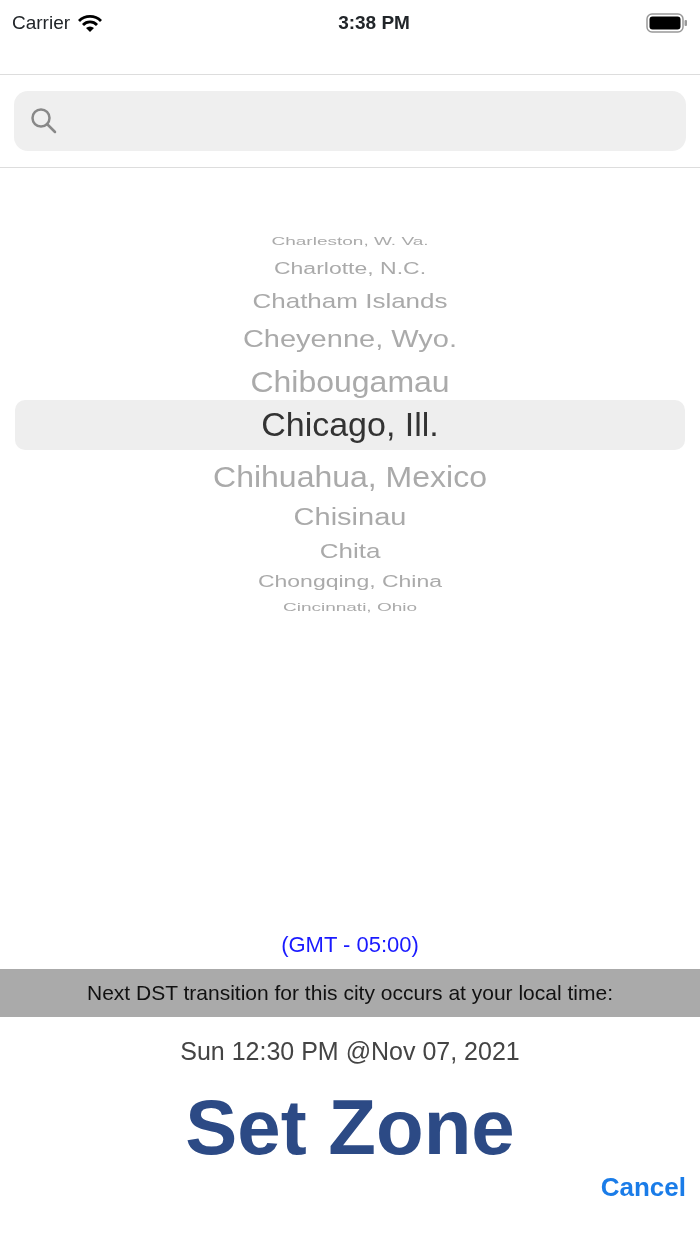 The height and width of the screenshot is (1244, 700). What do you see at coordinates (350, 607) in the screenshot?
I see `picker-item: Cincinnati, Ohio` at bounding box center [350, 607].